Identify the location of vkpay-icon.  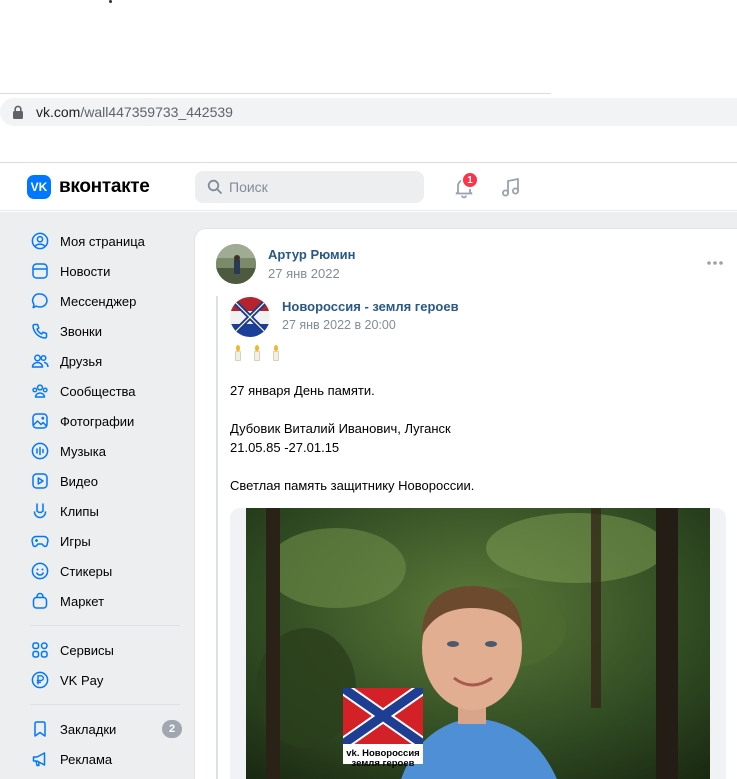
(40, 680).